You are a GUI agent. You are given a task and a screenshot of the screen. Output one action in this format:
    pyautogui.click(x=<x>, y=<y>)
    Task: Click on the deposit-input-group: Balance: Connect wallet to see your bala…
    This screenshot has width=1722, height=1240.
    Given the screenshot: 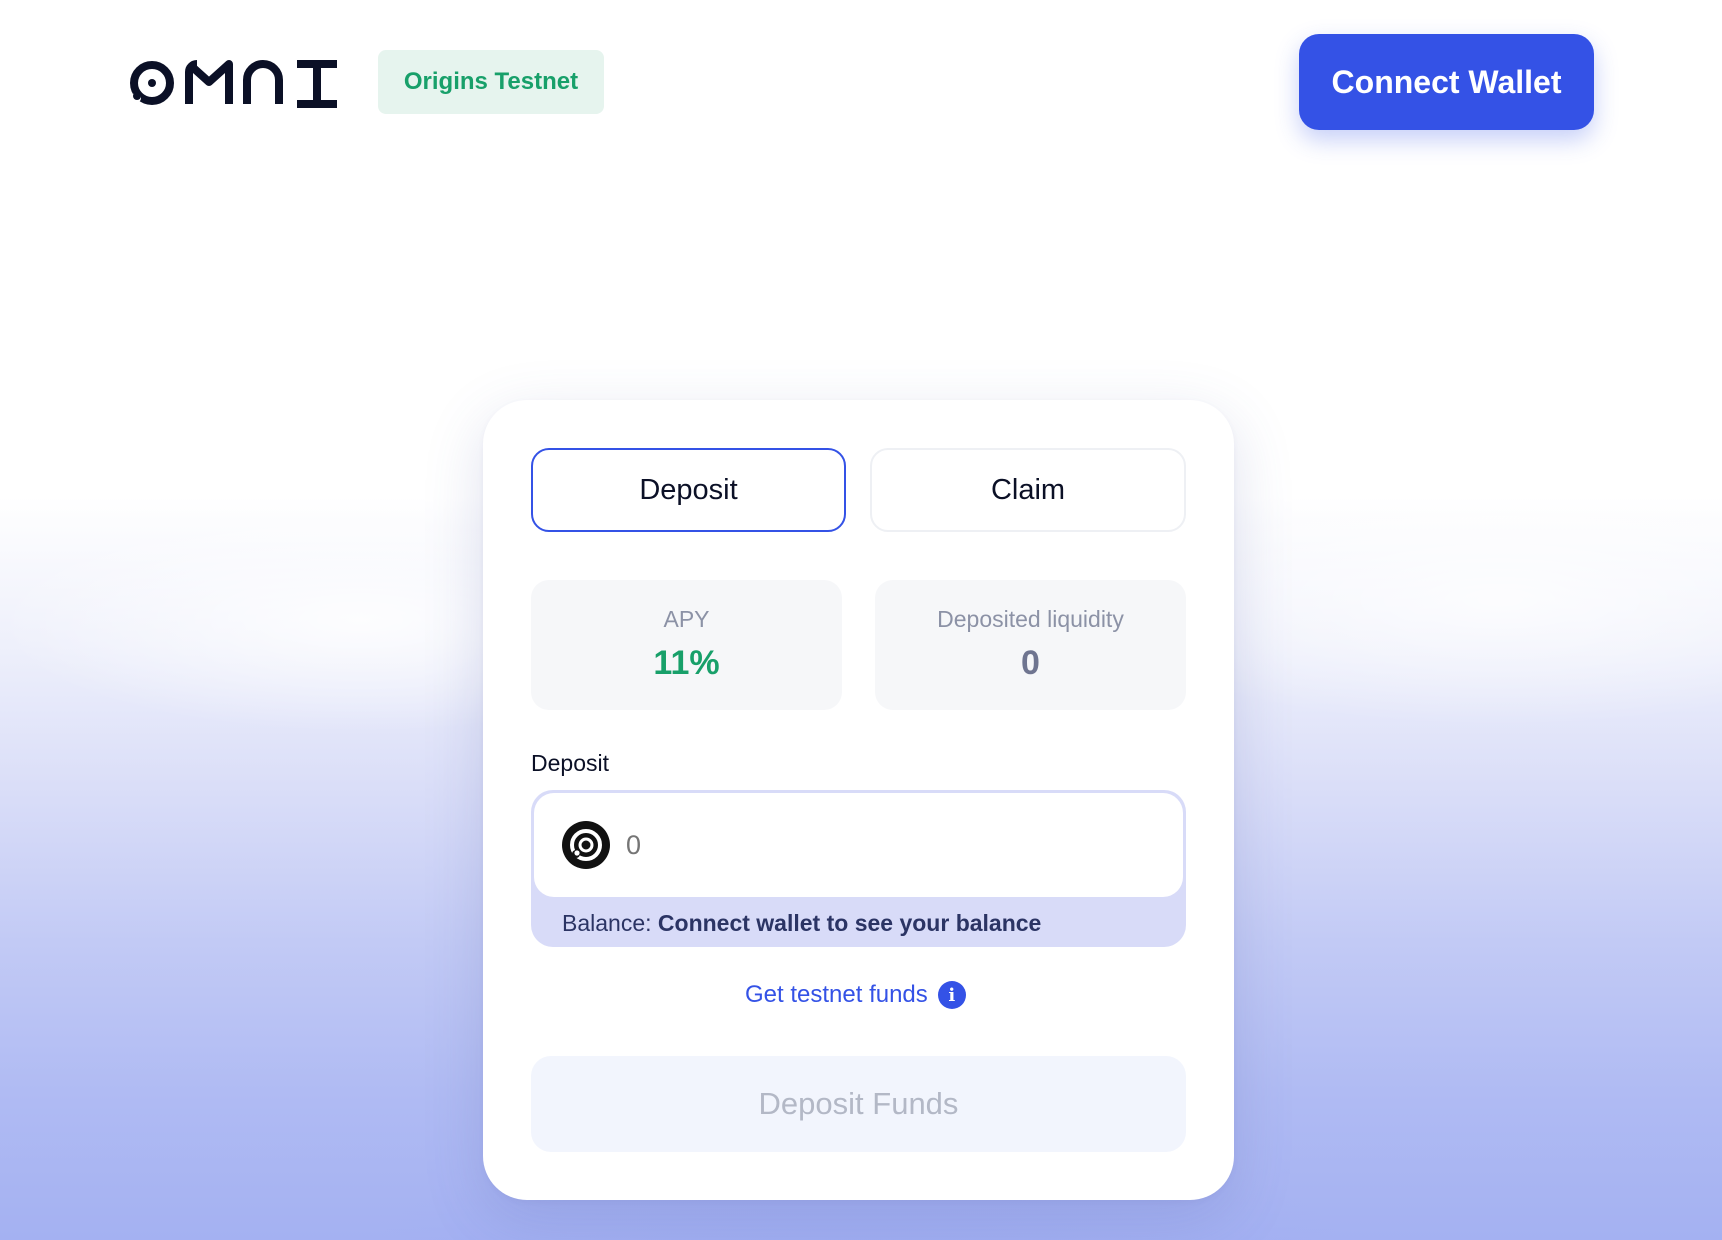 What is the action you would take?
    pyautogui.click(x=858, y=868)
    